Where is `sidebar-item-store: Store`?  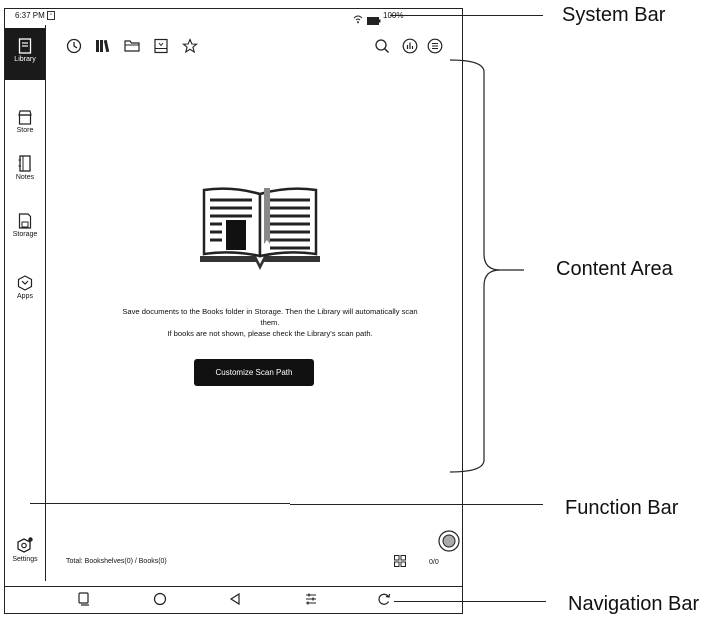 sidebar-item-store: Store is located at coordinates (25, 122).